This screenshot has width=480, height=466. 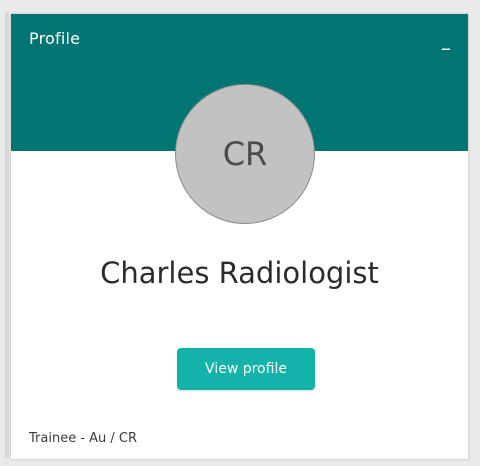 What do you see at coordinates (446, 48) in the screenshot?
I see `collapse-button: –` at bounding box center [446, 48].